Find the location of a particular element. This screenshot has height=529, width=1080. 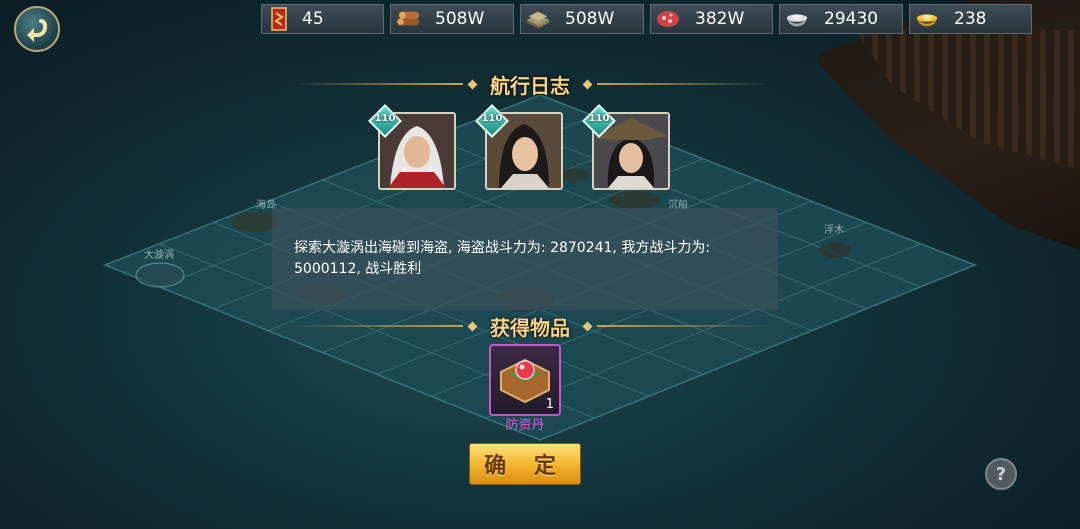

resource-silver: 29430 is located at coordinates (841, 19).